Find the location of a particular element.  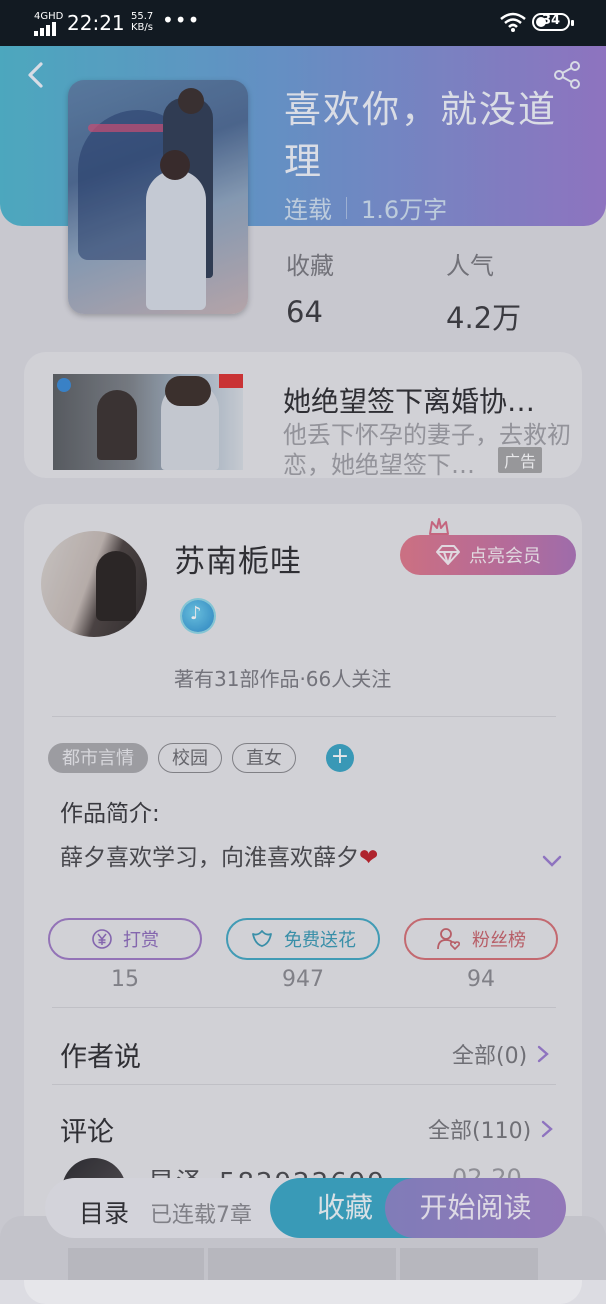

tag-item: 都市言情 is located at coordinates (98, 758).